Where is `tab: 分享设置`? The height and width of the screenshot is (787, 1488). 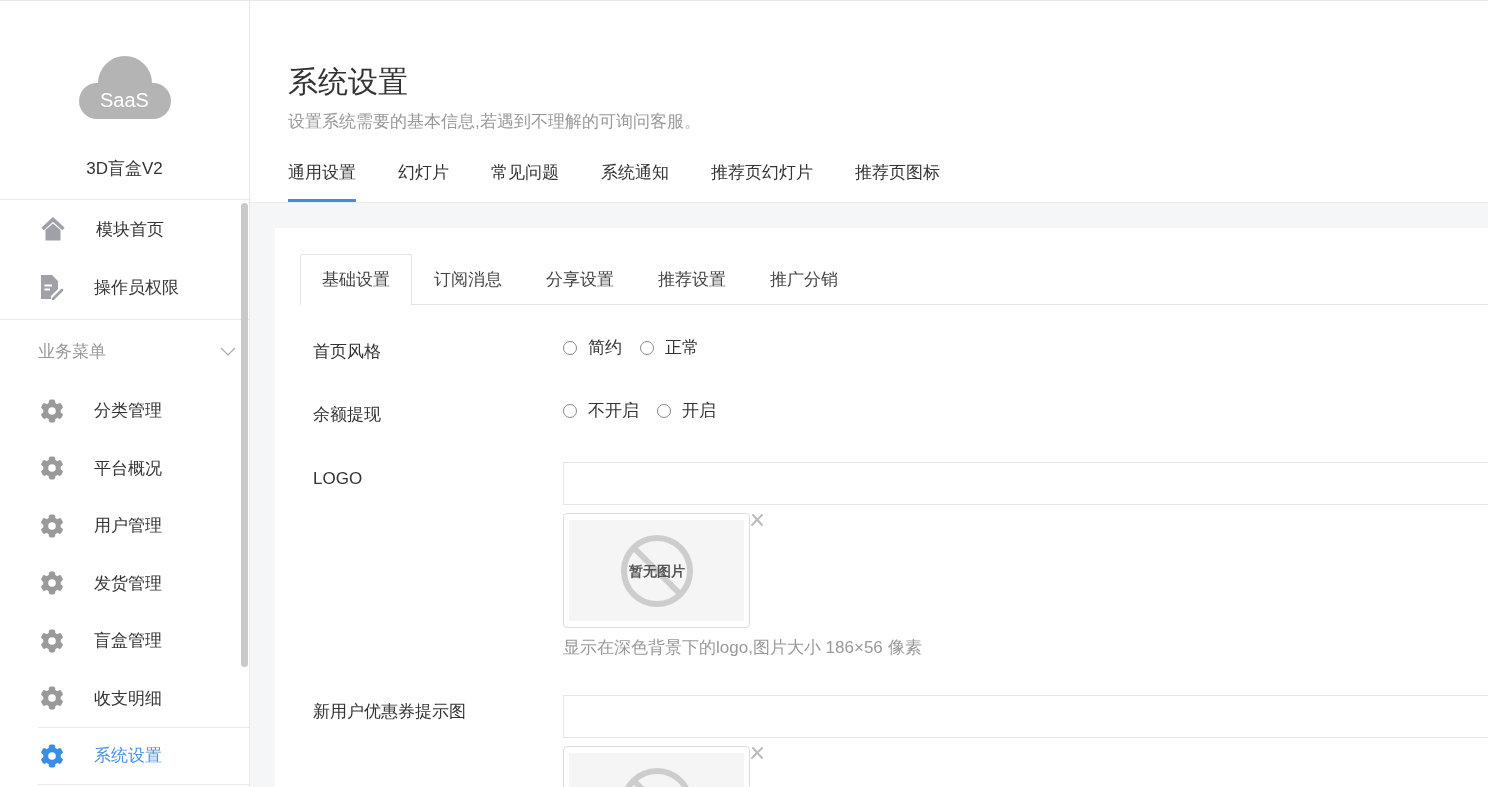 tab: 分享设置 is located at coordinates (580, 279).